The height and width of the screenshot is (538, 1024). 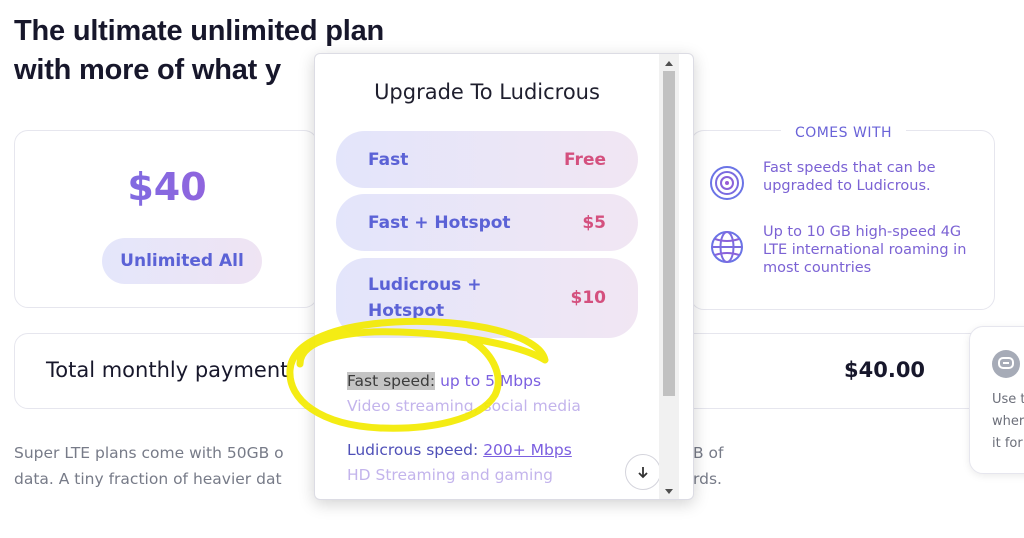 I want to click on speed-value: 200+ Mbps, so click(x=527, y=450).